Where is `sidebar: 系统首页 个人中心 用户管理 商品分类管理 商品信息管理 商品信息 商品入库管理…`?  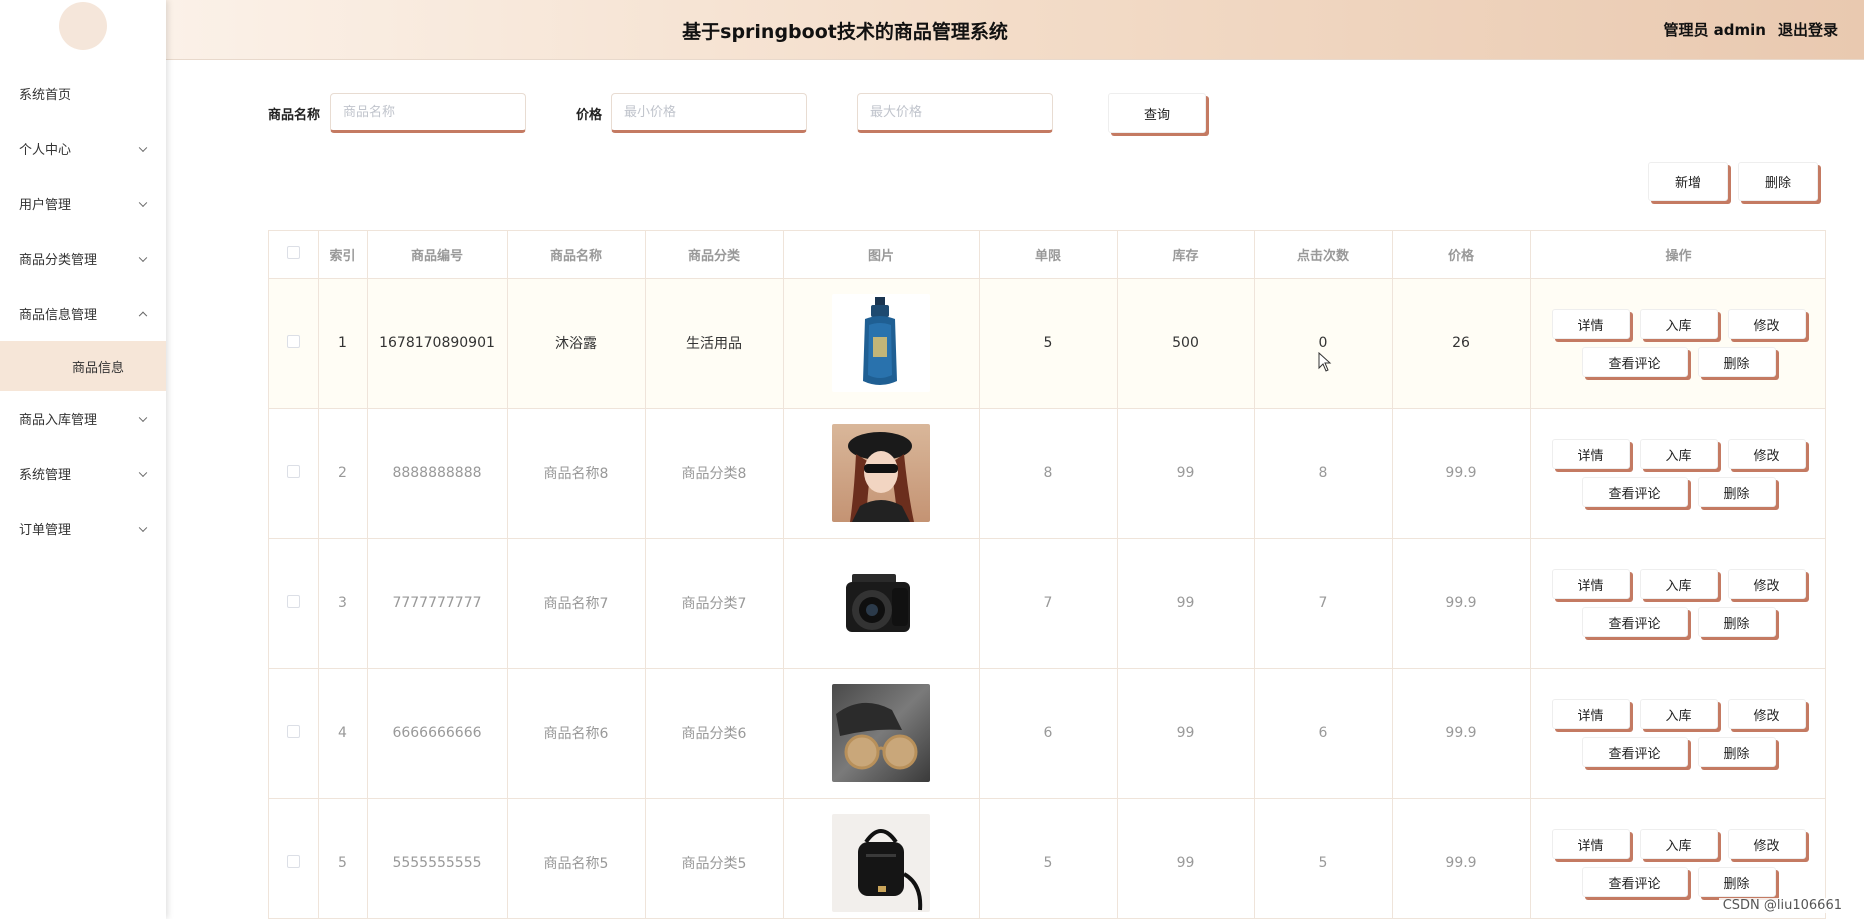 sidebar: 系统首页 个人中心 用户管理 商品分类管理 商品信息管理 商品信息 商品入库管理… is located at coordinates (83, 459).